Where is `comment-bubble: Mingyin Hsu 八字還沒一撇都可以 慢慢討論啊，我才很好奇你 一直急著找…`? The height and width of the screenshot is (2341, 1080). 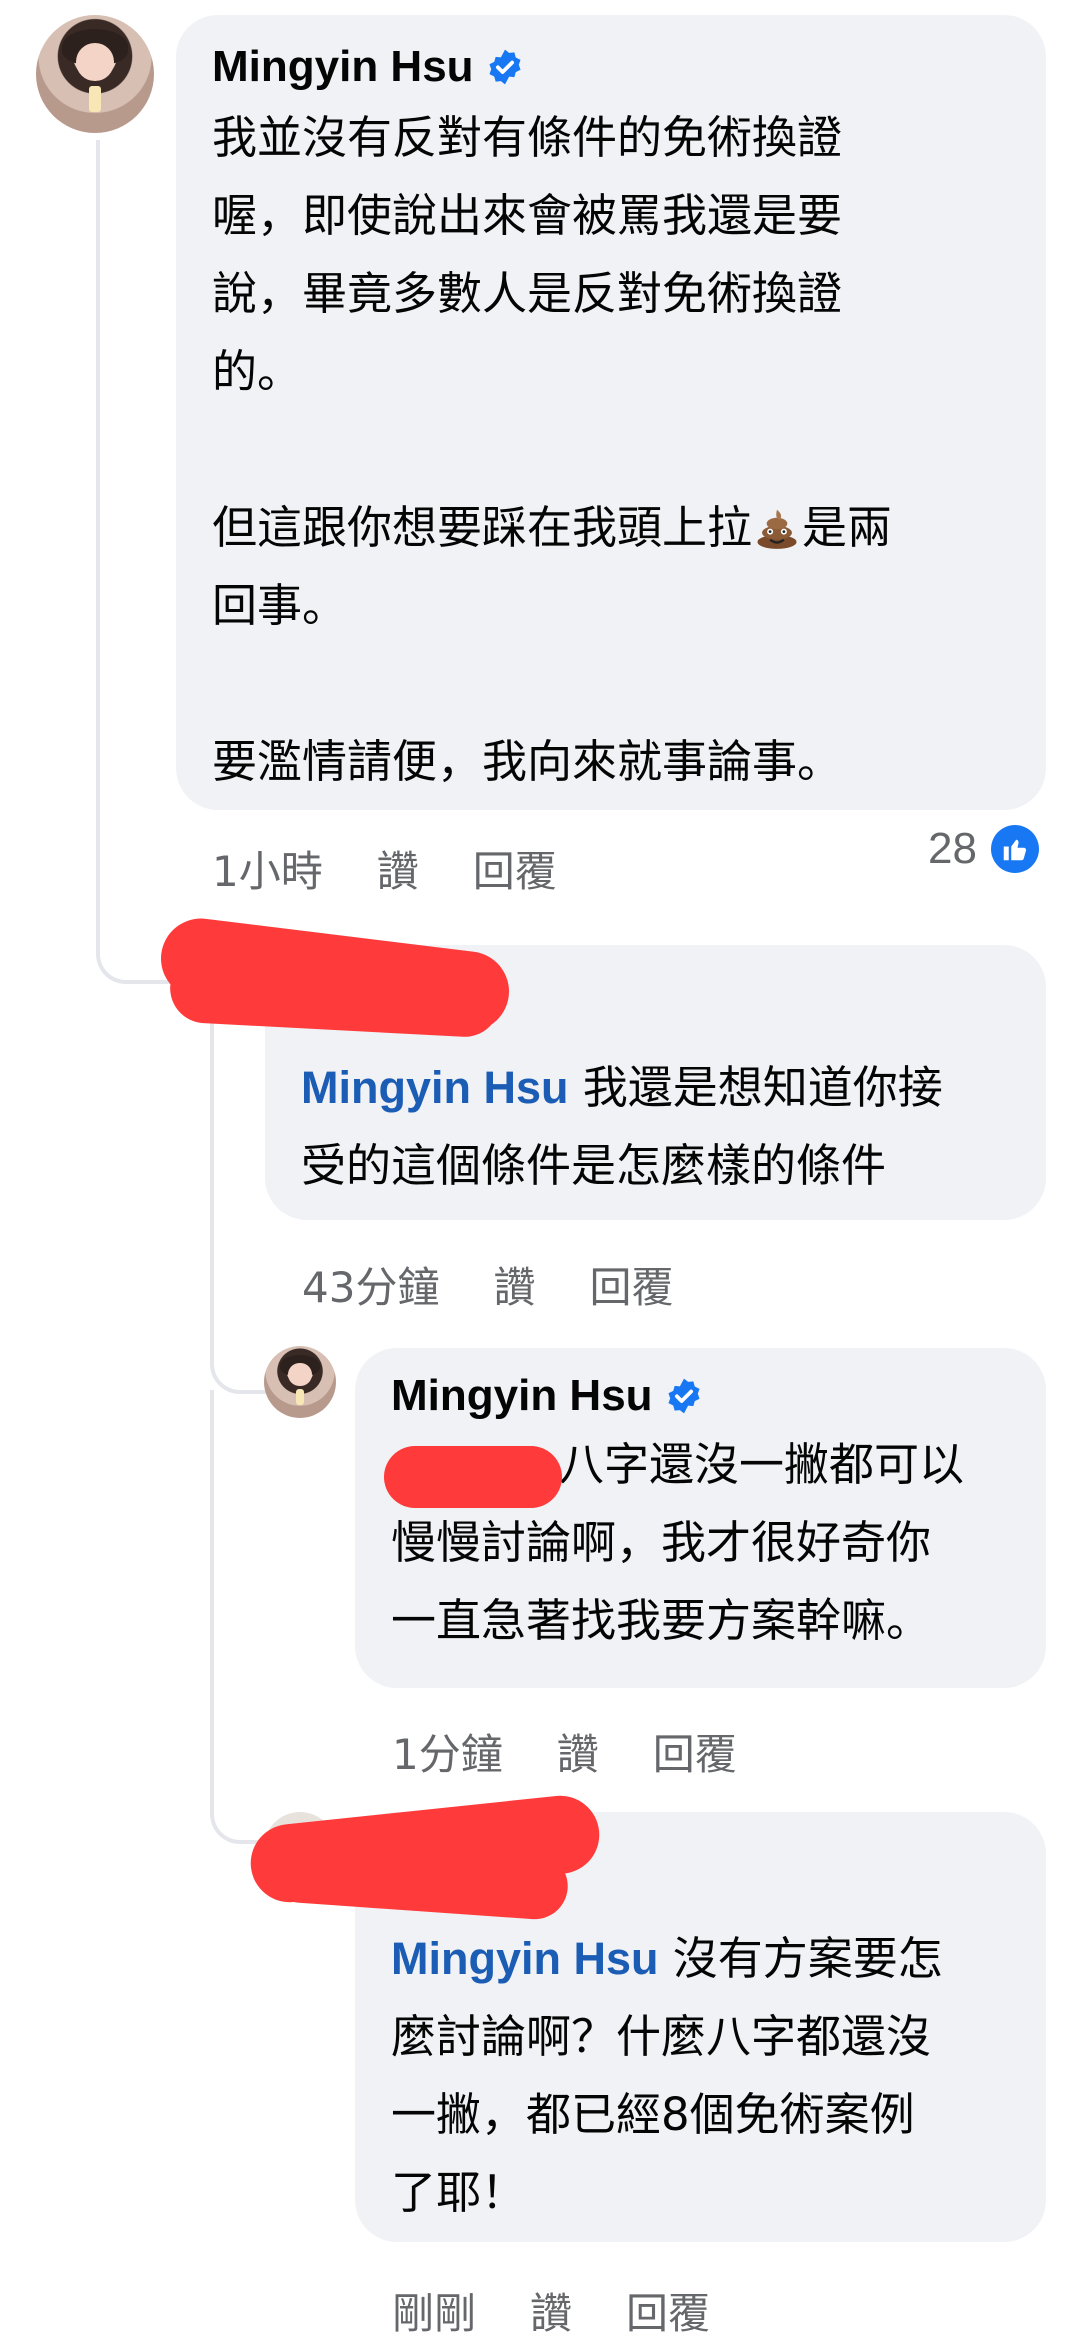
comment-bubble: Mingyin Hsu 八字還沒一撇都可以 慢慢討論啊，我才很好奇你 一直急著找… is located at coordinates (700, 1518).